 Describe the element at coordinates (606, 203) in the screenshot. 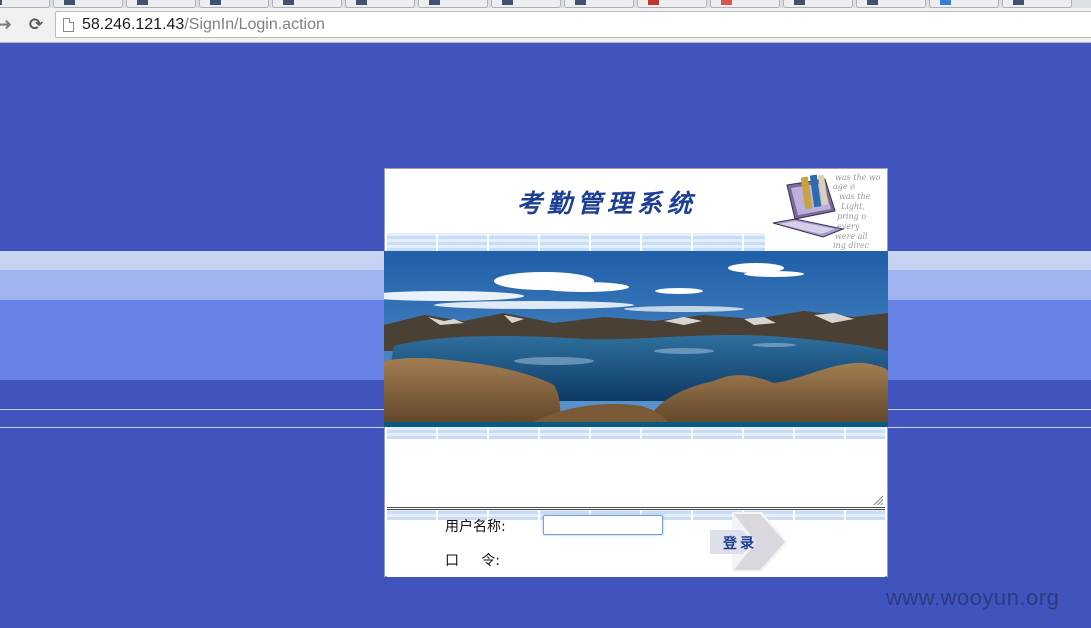

I see `app-title: 考勤管理系统` at that location.